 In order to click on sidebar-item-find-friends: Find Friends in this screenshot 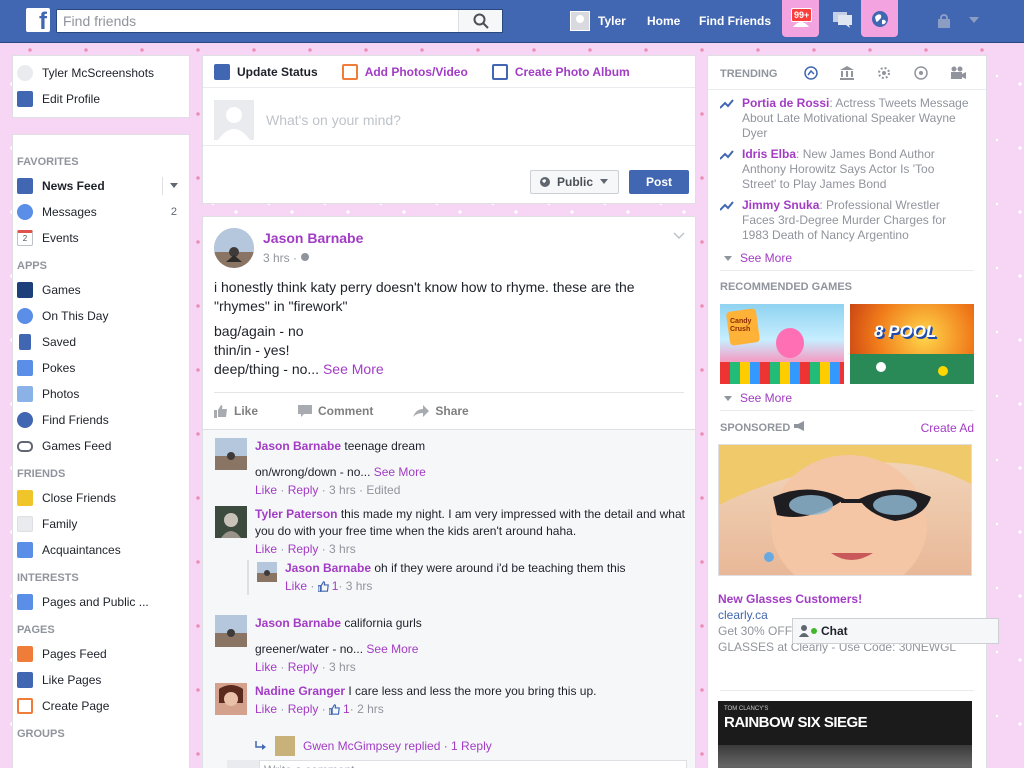, I will do `click(101, 420)`.